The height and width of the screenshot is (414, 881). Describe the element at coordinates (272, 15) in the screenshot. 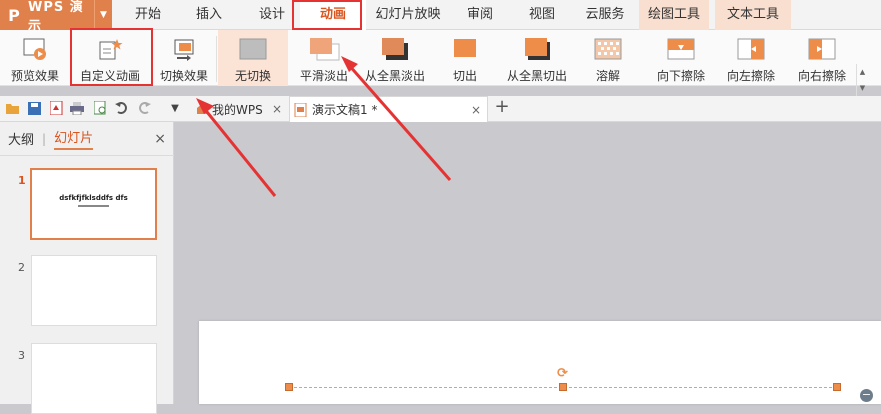

I see `tab-design: 设计` at that location.